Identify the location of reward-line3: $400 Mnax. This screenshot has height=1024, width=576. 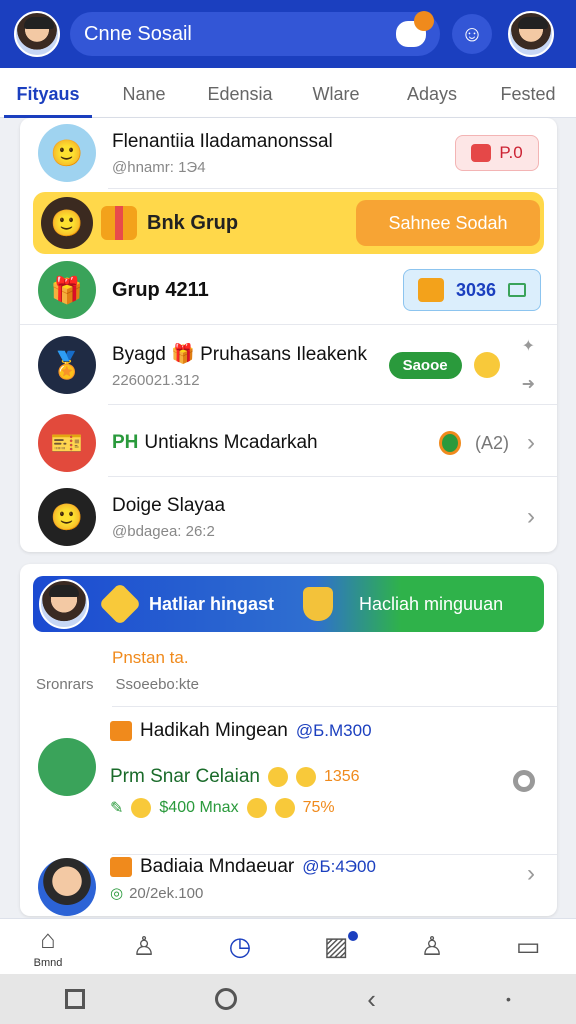
(199, 807).